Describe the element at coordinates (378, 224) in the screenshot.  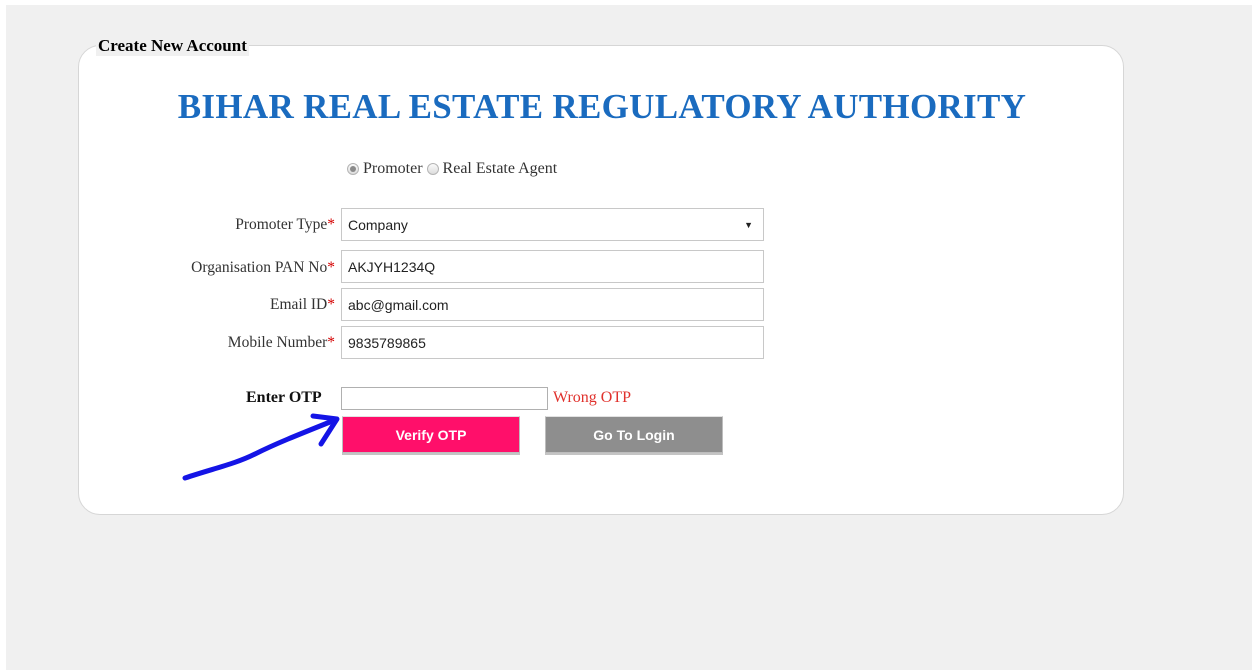
I see `promoter-type-value: Company` at that location.